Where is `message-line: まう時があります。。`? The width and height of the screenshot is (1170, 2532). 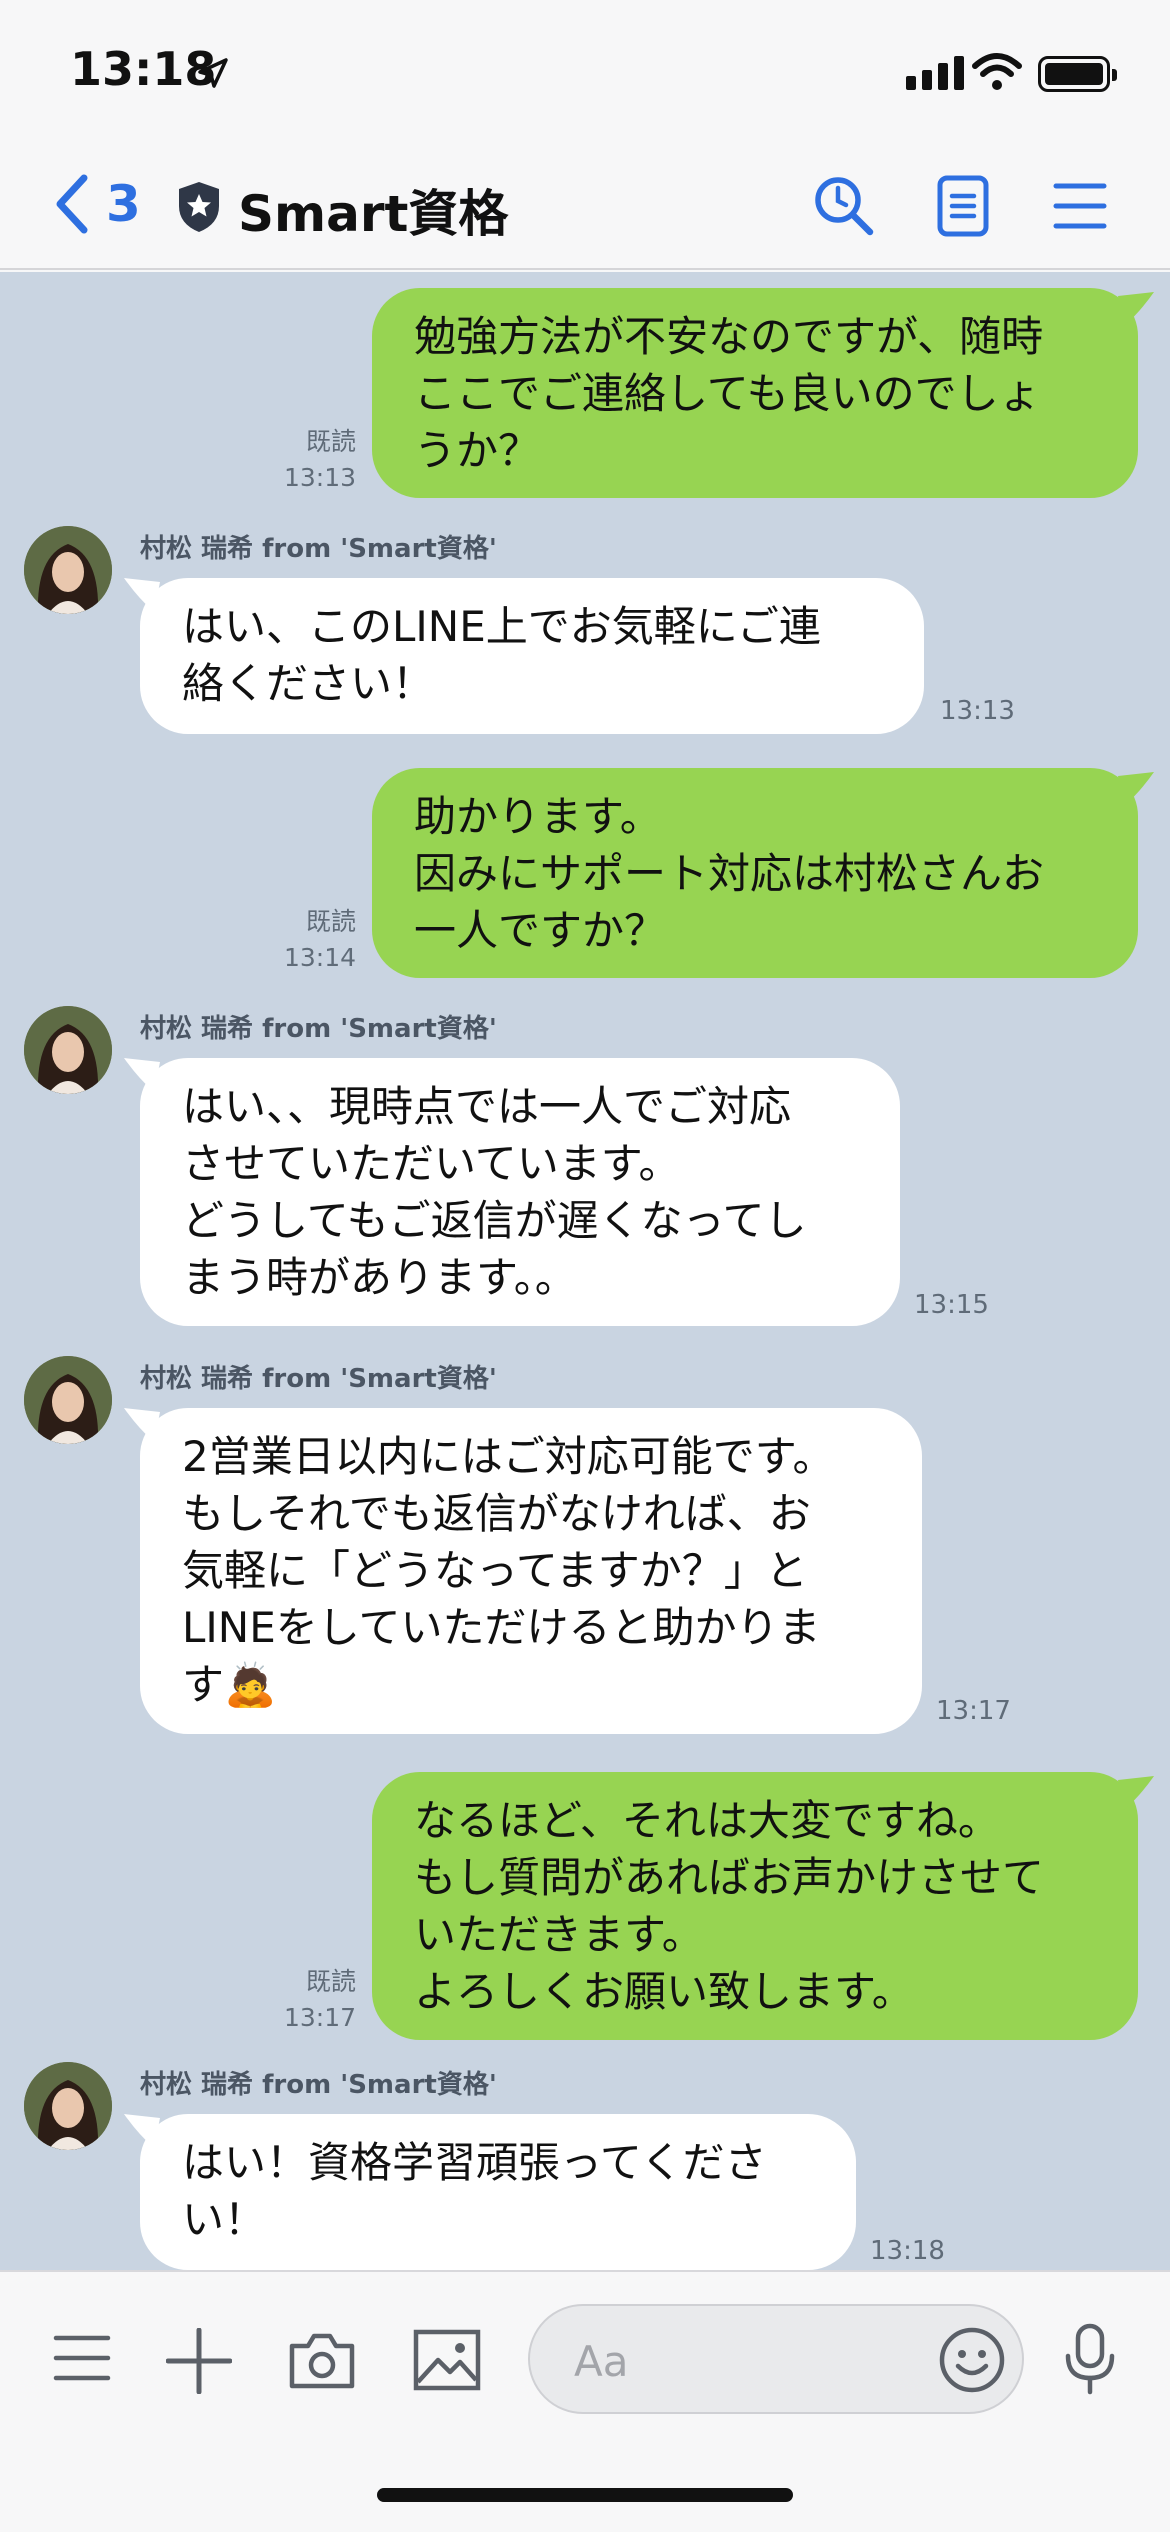 message-line: まう時があります。。 is located at coordinates (379, 1277).